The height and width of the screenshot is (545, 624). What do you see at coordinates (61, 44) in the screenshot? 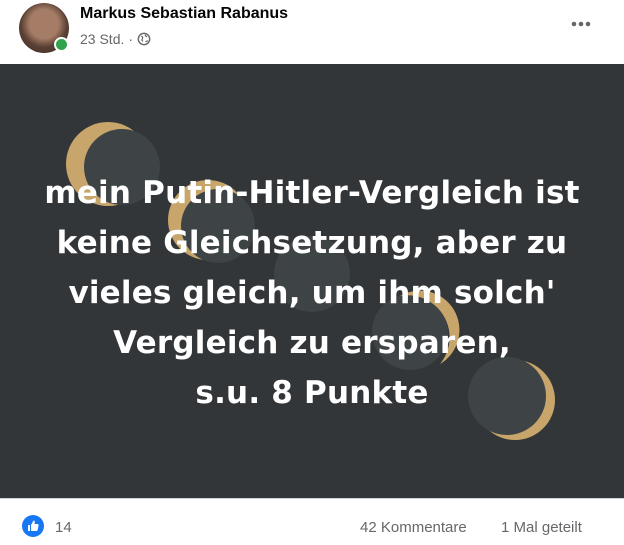
I see `online-status-icon` at bounding box center [61, 44].